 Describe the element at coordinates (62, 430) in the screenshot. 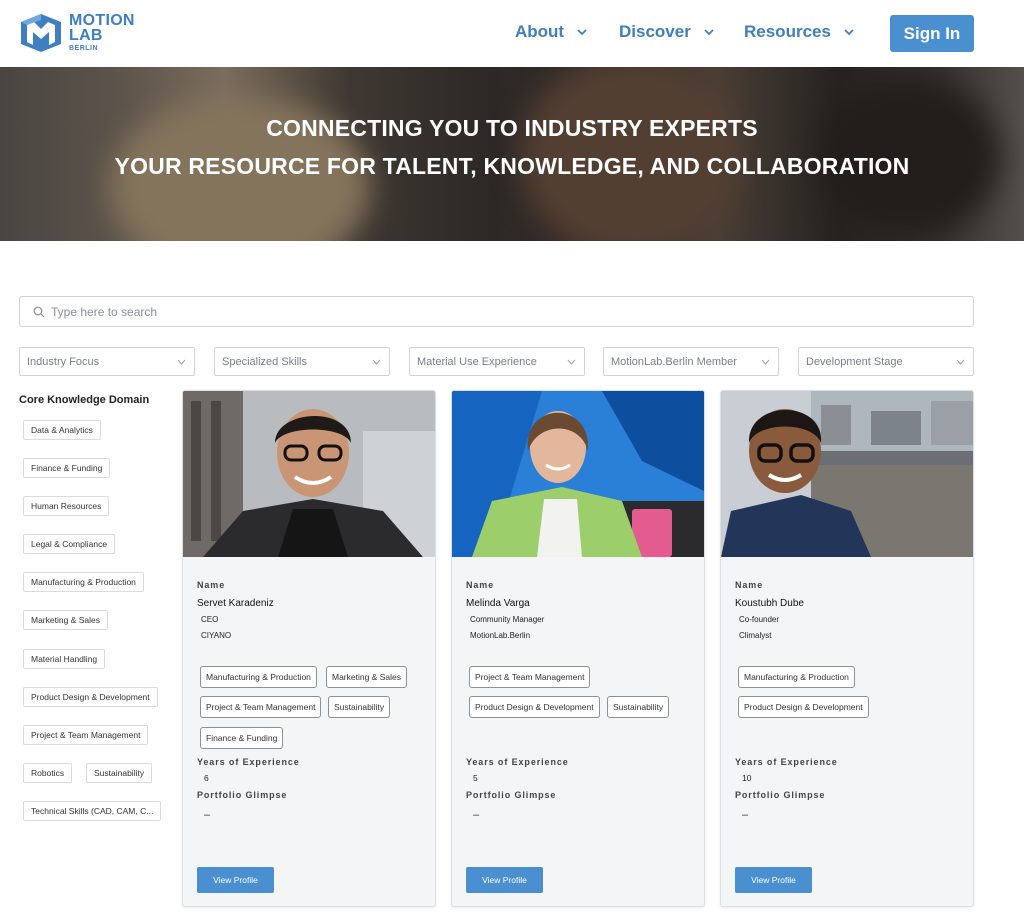

I see `domain-chip: Data & Analytics` at that location.